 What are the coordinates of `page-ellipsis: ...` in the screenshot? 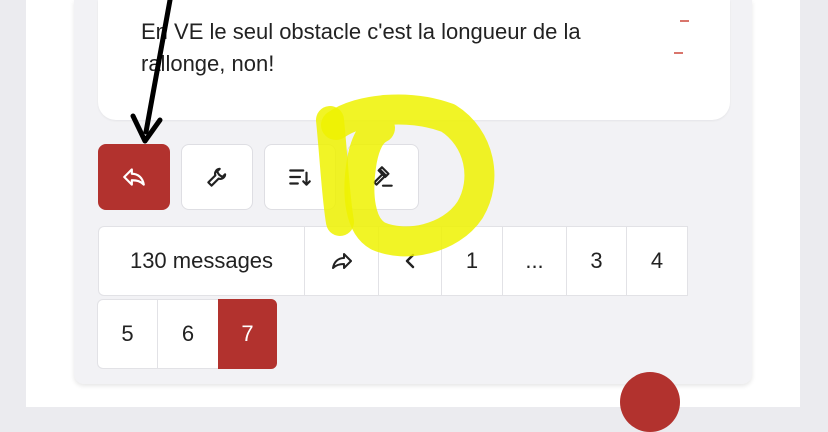 It's located at (534, 261).